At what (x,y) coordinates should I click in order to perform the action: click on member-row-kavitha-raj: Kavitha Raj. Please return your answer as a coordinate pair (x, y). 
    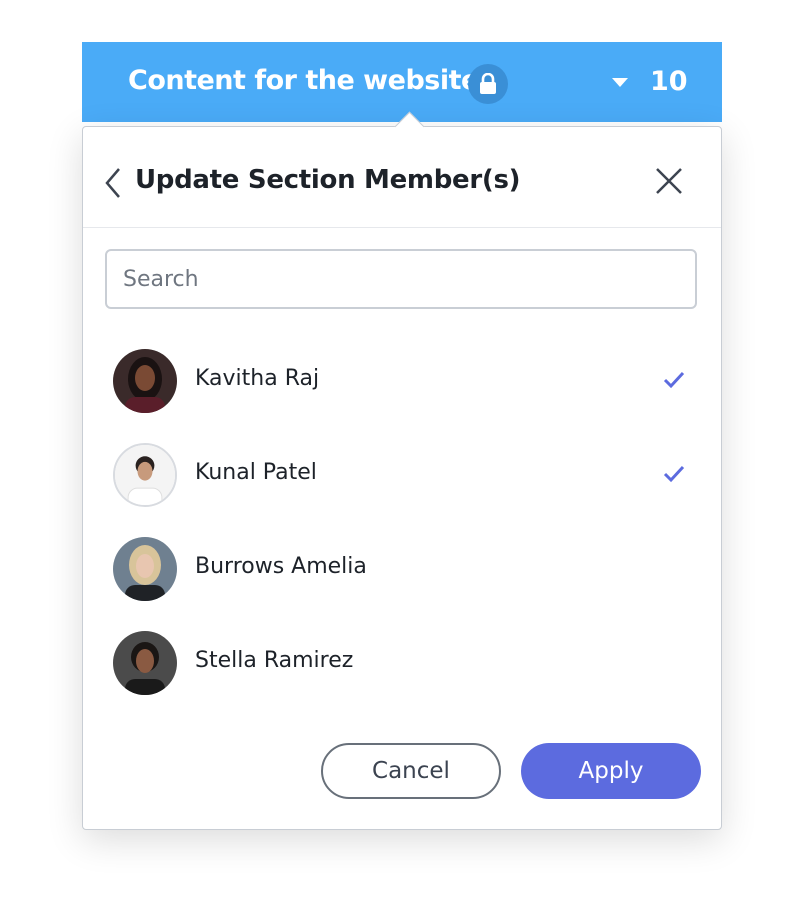
    Looking at the image, I should click on (402, 381).